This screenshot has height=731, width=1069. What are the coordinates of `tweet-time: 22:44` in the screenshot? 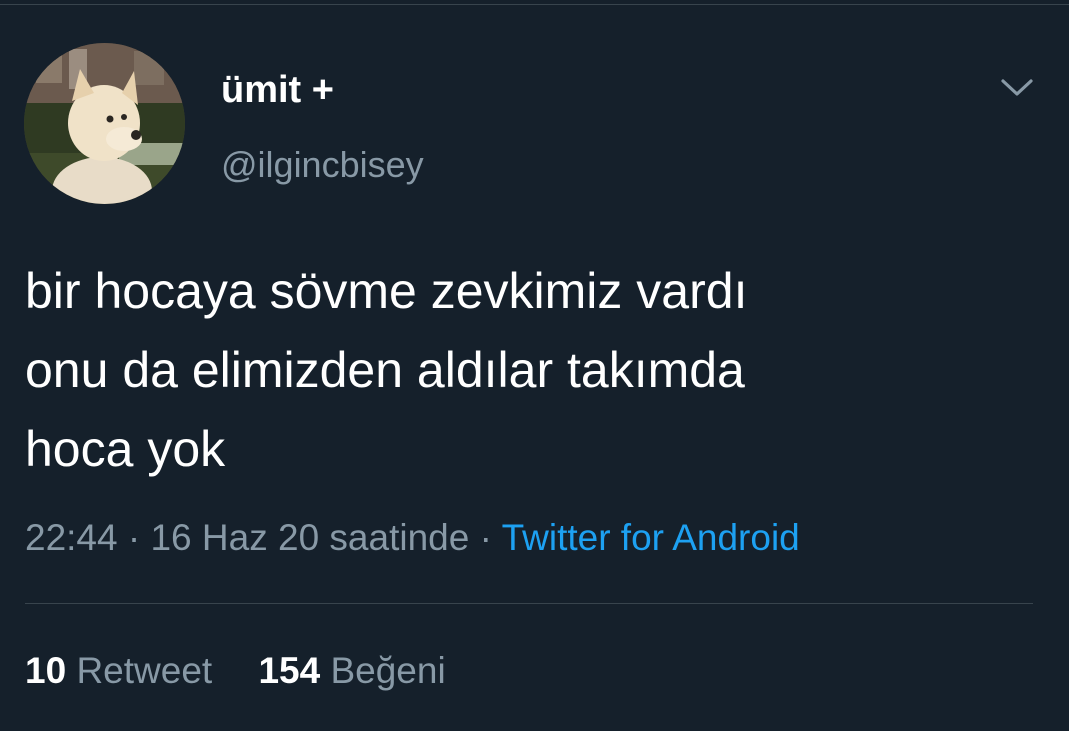 It's located at (71, 537).